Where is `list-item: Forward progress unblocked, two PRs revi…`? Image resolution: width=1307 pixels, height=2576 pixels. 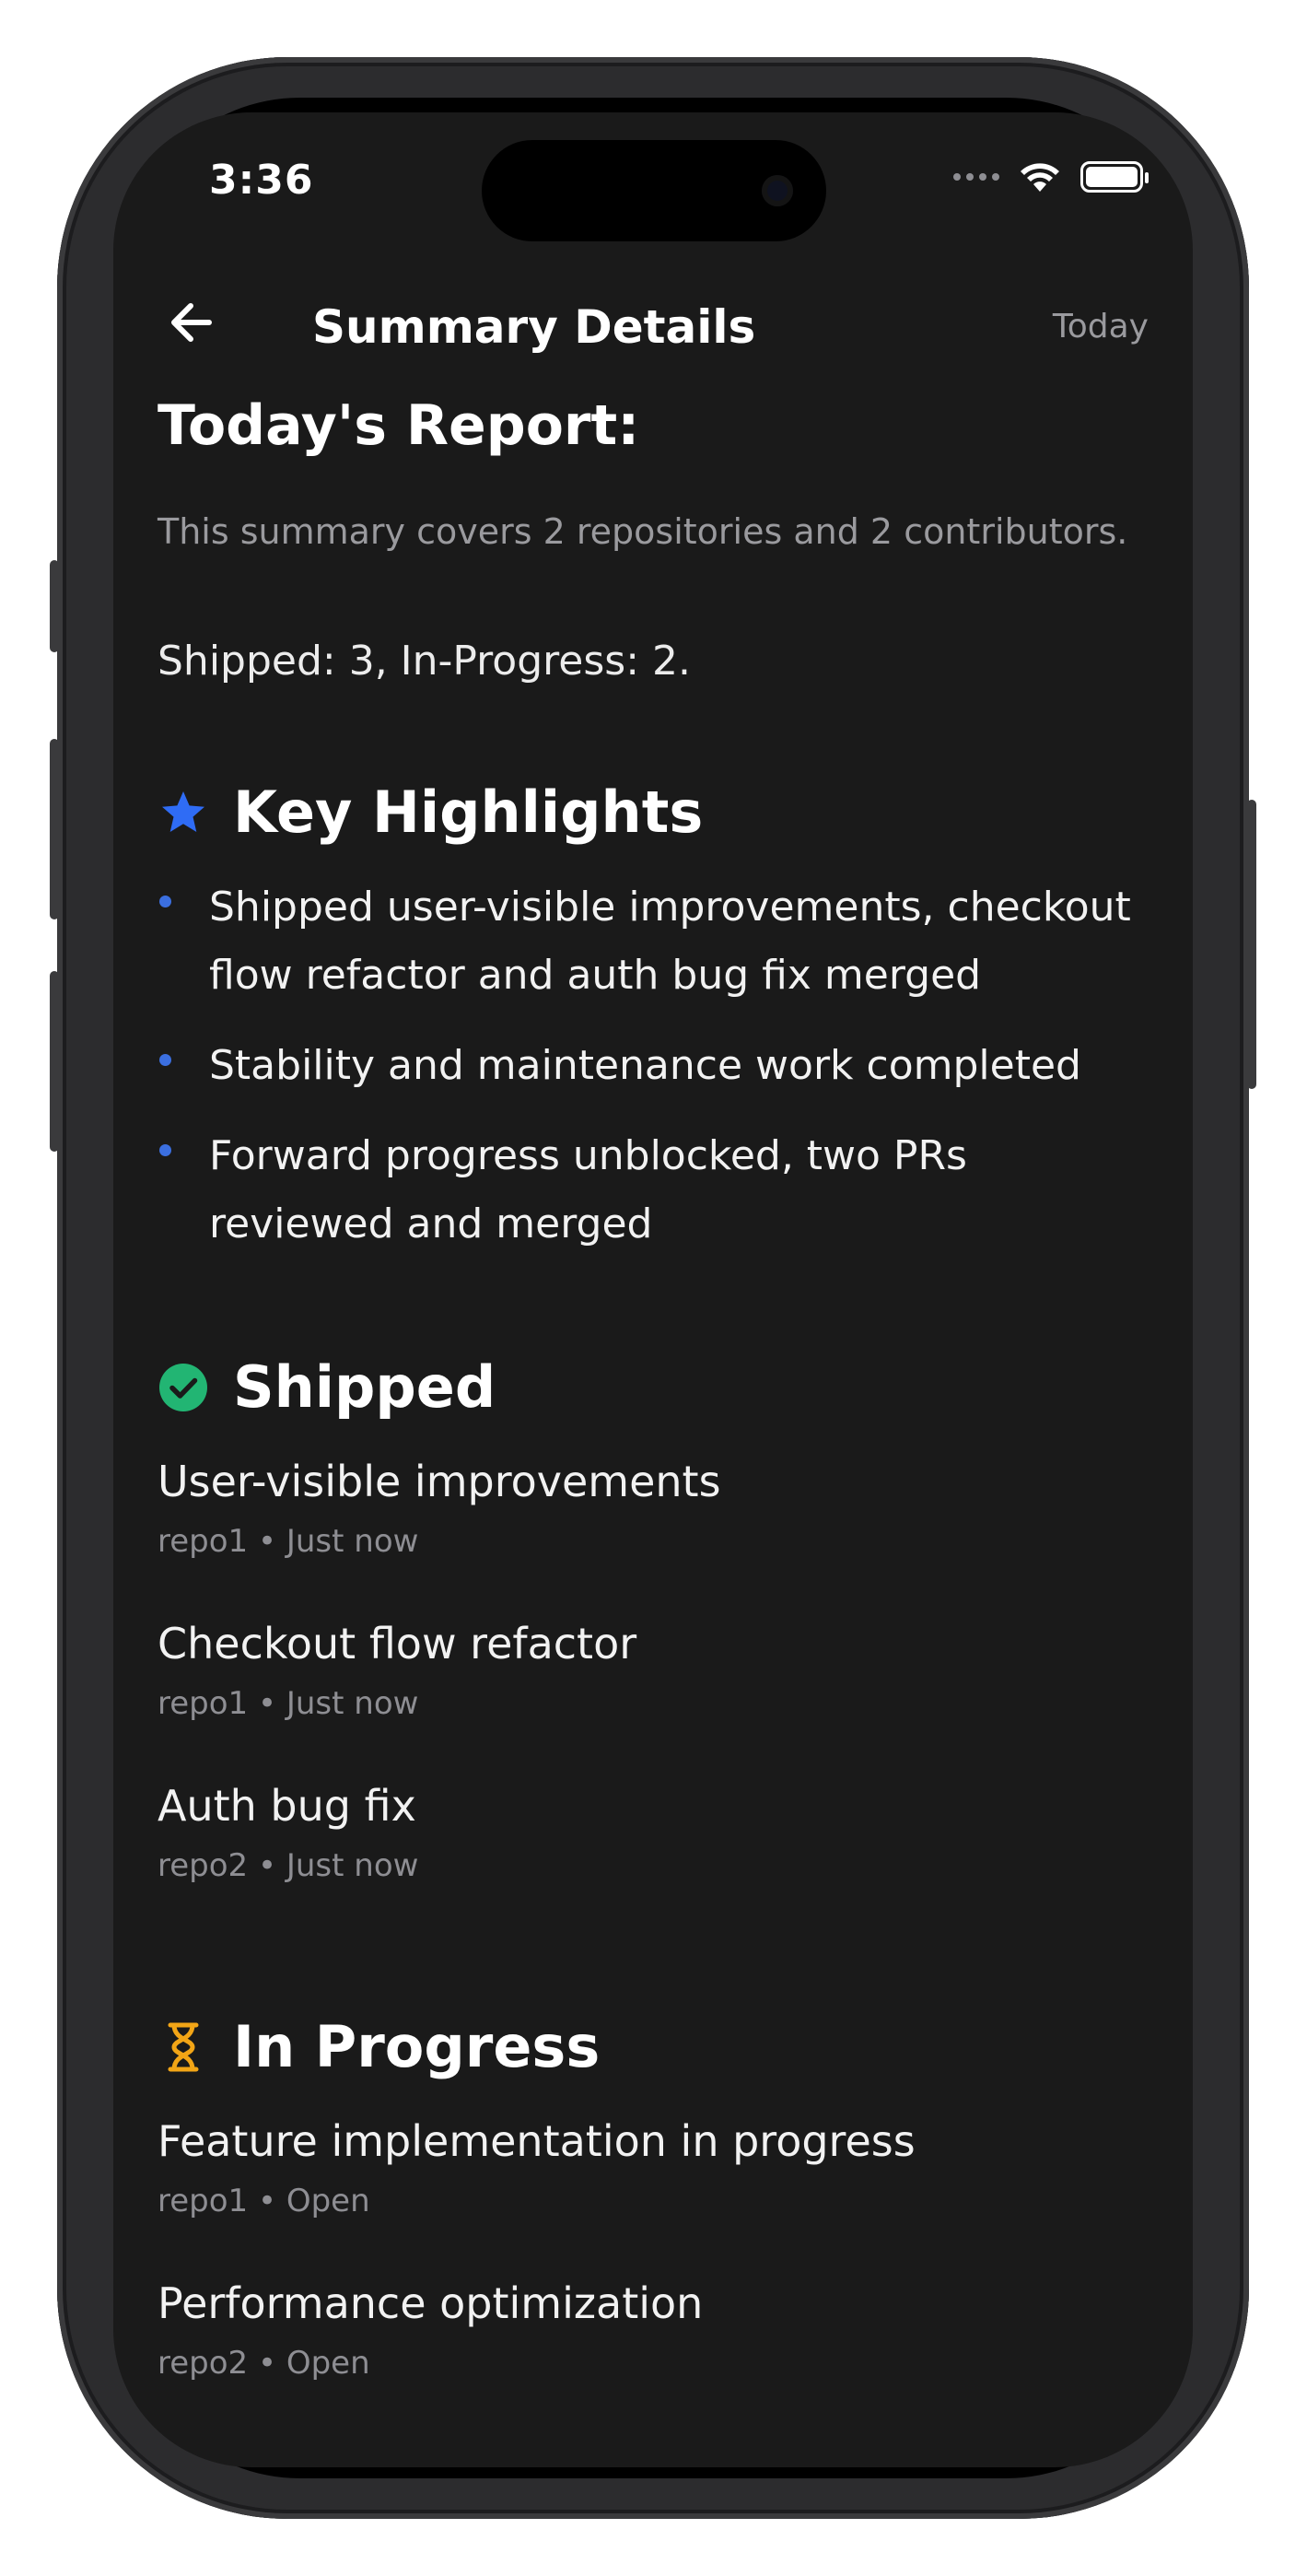
list-item: Forward progress unblocked, two PRs revi… is located at coordinates (659, 1190).